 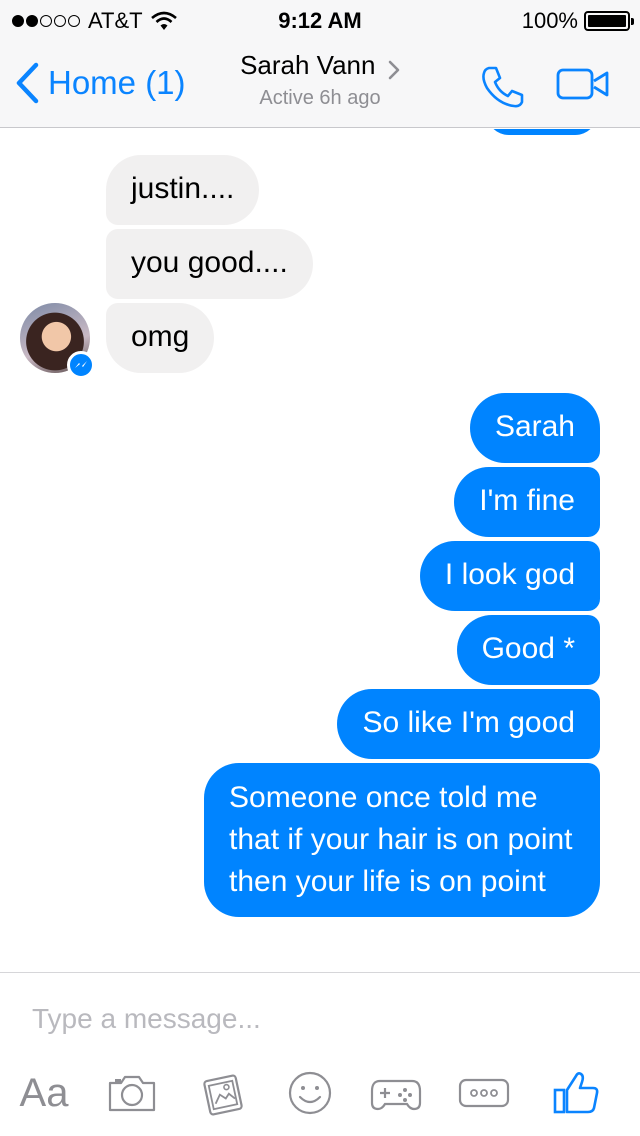 What do you see at coordinates (160, 338) in the screenshot?
I see `incoming-message: omg` at bounding box center [160, 338].